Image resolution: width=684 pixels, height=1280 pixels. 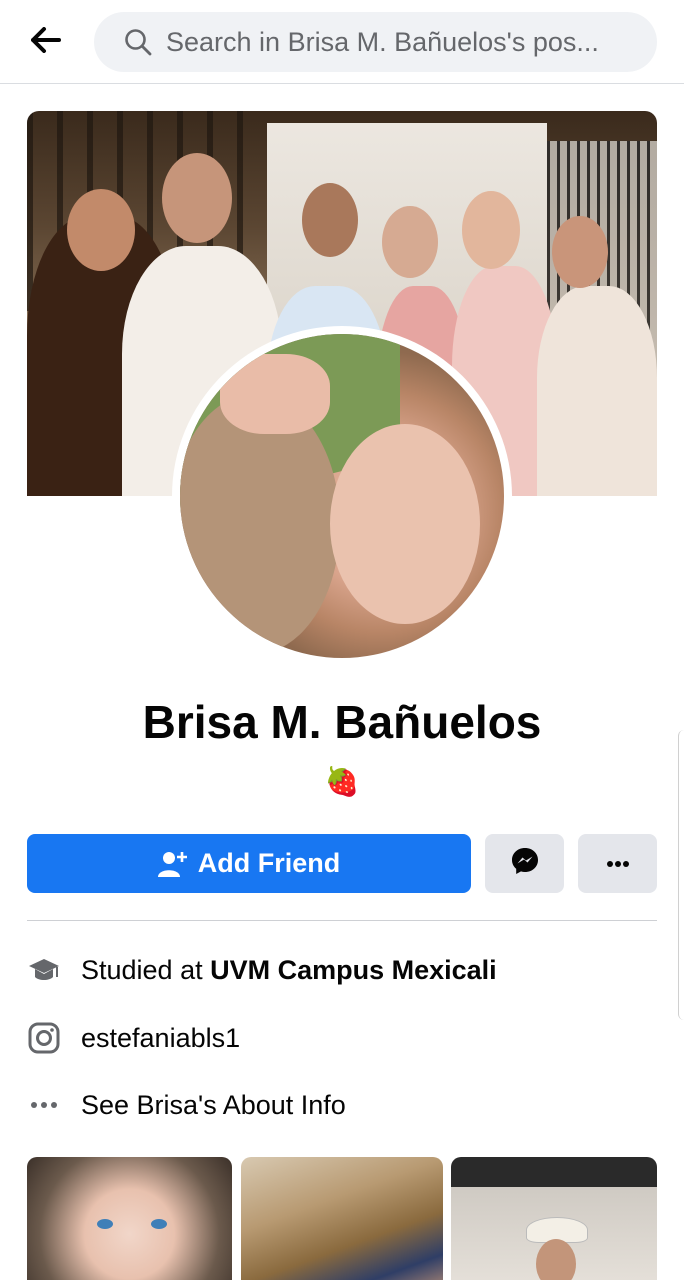 What do you see at coordinates (139, 42) in the screenshot?
I see `search-icon` at bounding box center [139, 42].